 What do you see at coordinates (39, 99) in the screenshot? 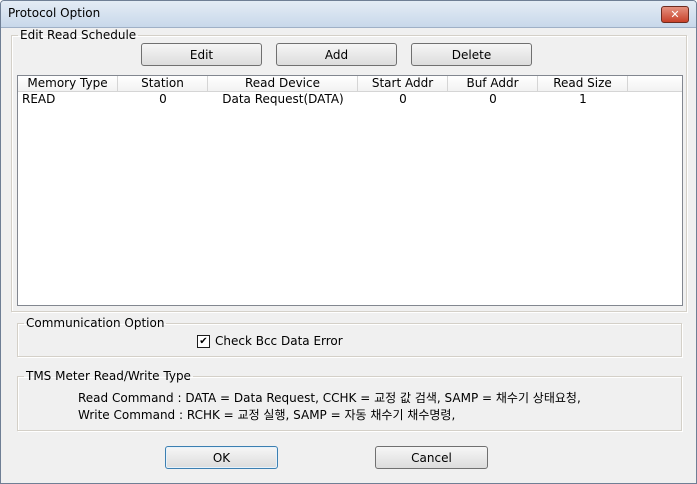
I see `cell-memory-type: READ` at bounding box center [39, 99].